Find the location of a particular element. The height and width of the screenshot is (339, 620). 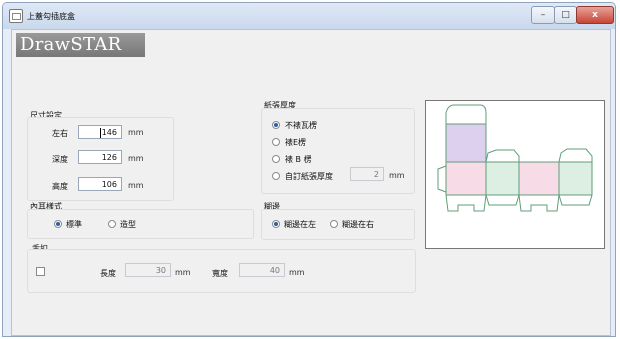

front-panel is located at coordinates (466, 178).